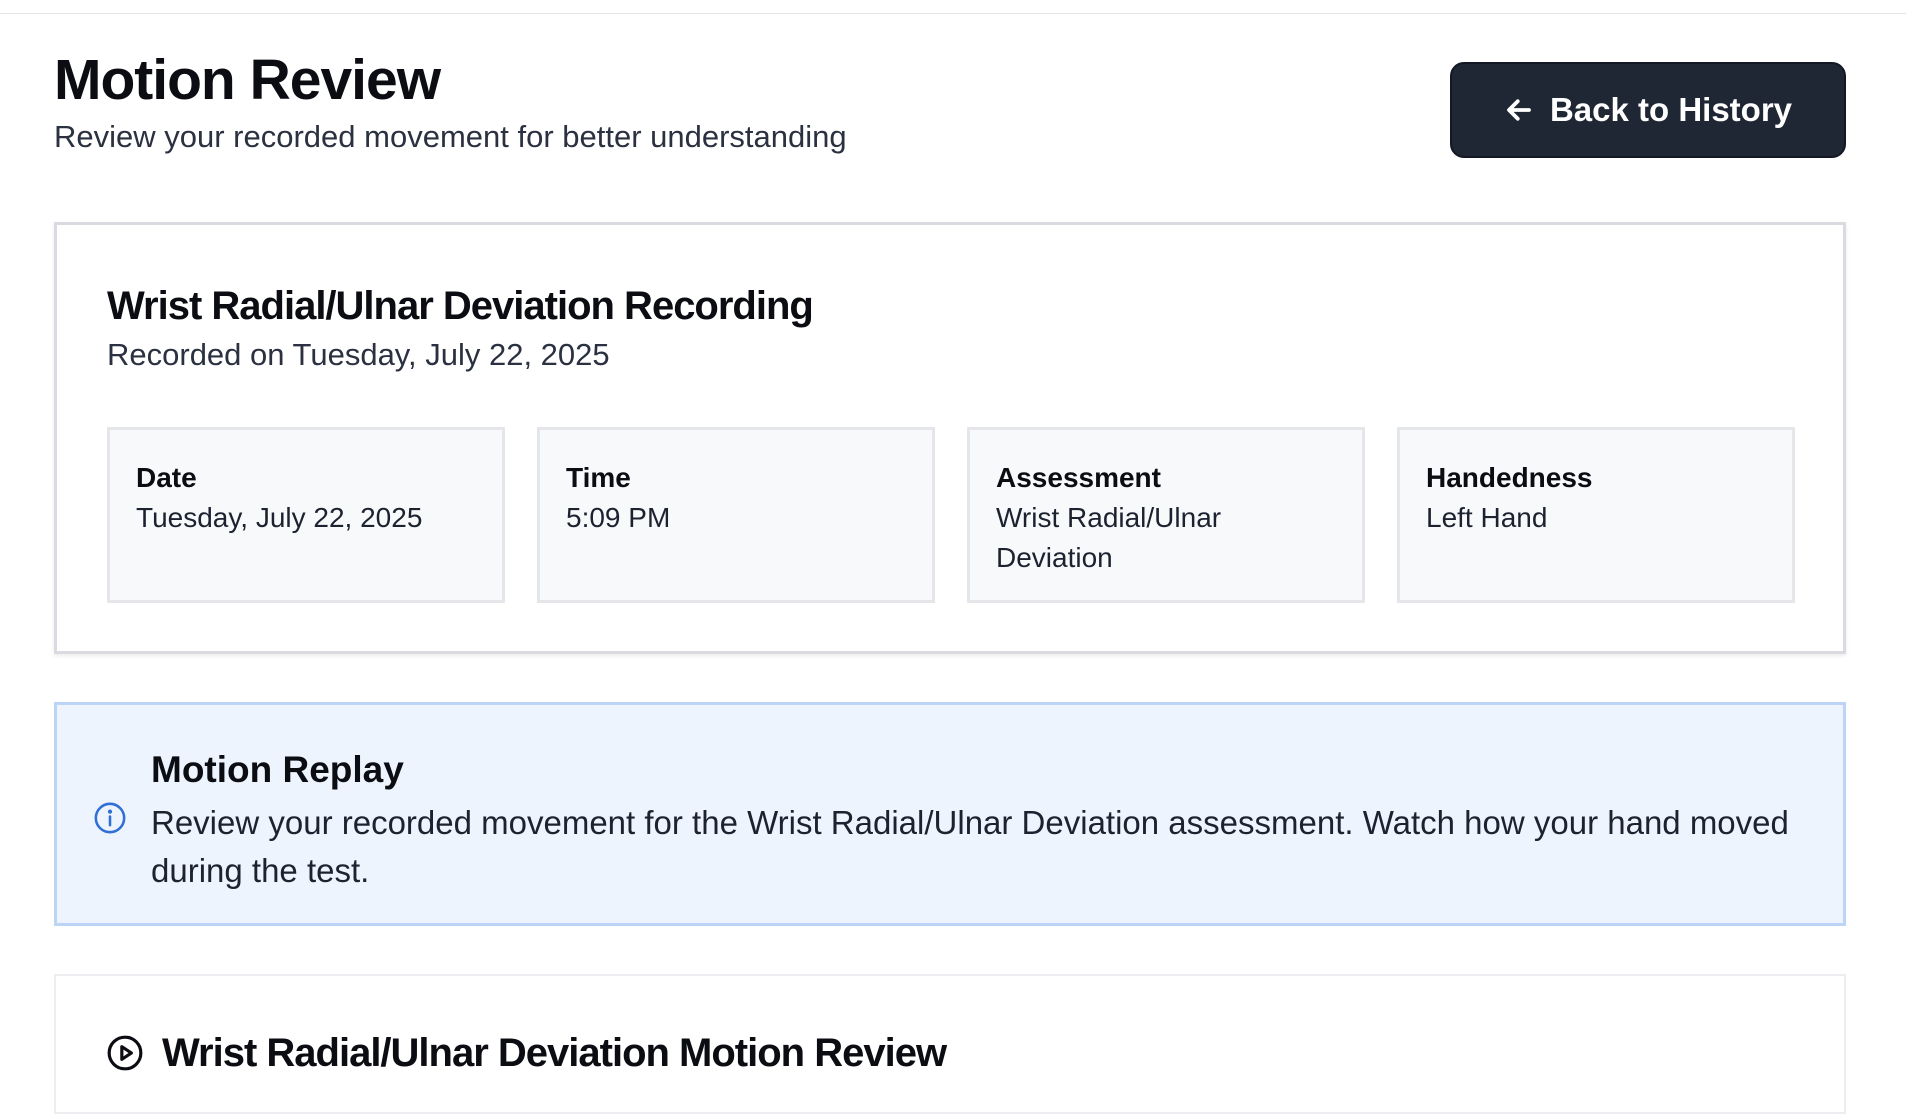  I want to click on detail-label: Assessment, so click(1078, 477).